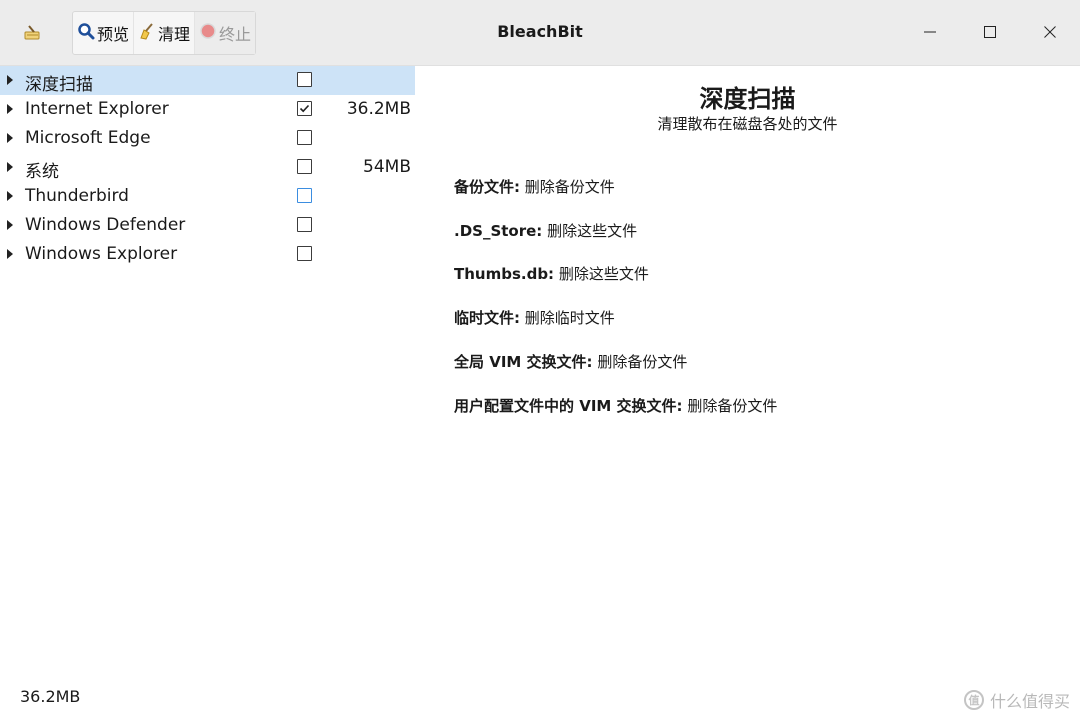 The width and height of the screenshot is (1080, 722). I want to click on preview-button: 预览, so click(103, 33).